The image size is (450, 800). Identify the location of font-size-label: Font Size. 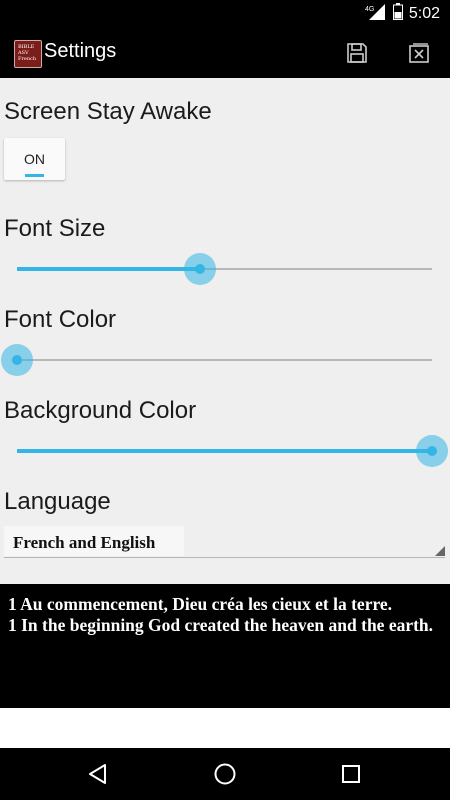
(55, 228).